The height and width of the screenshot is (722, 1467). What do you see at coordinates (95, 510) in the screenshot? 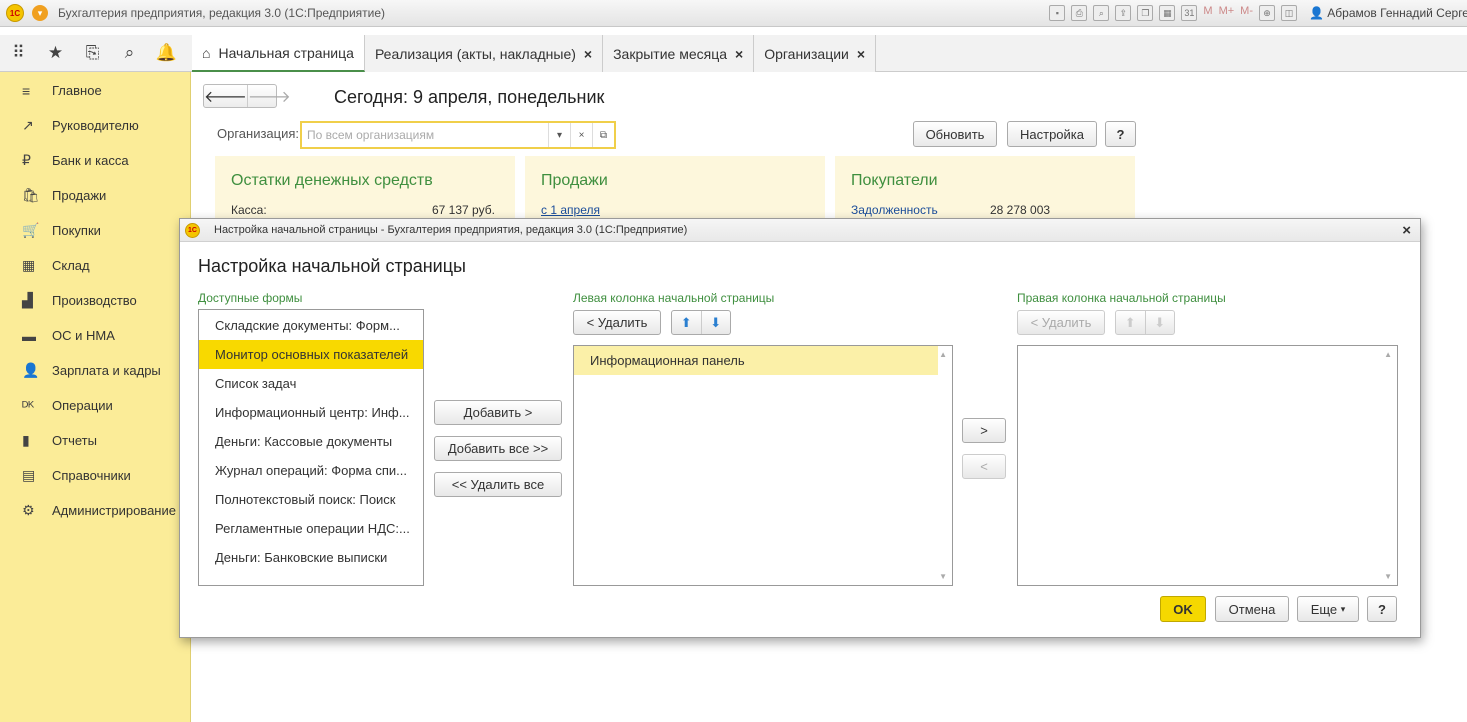
I see `sidebar-item-admin: ⚙ Администрирование` at bounding box center [95, 510].